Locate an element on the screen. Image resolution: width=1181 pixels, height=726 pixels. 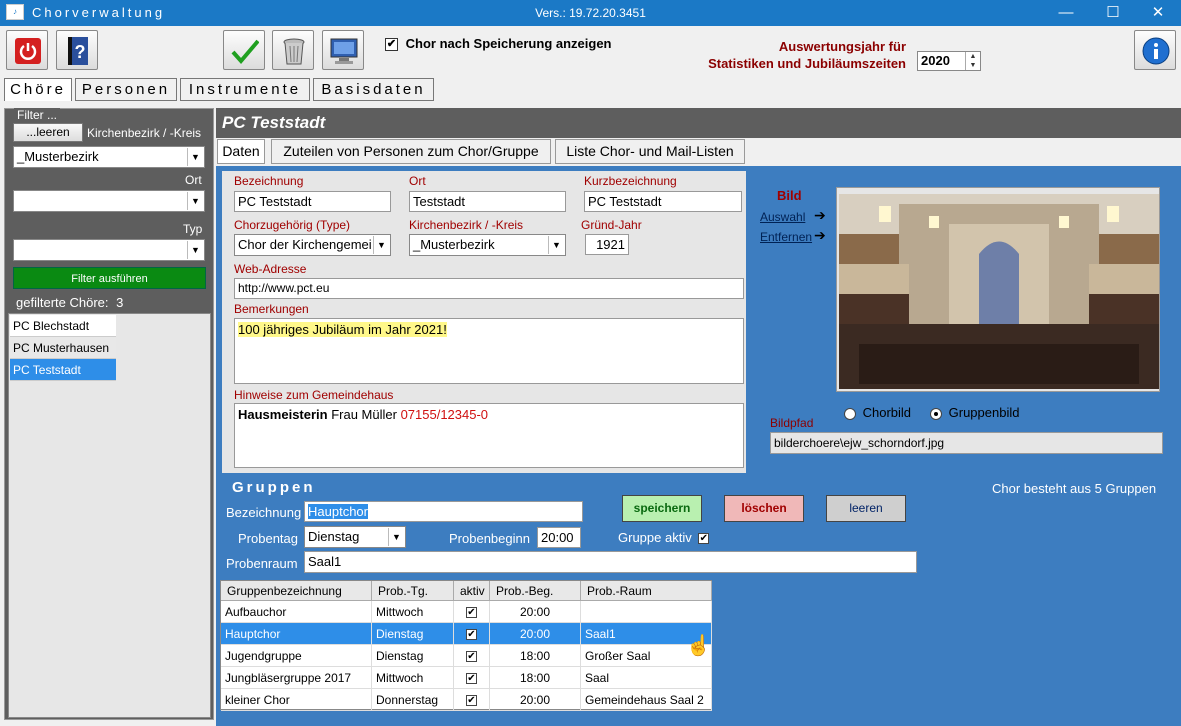
radio-gruppenbild-option: Gruppenbild is located at coordinates (974, 412).